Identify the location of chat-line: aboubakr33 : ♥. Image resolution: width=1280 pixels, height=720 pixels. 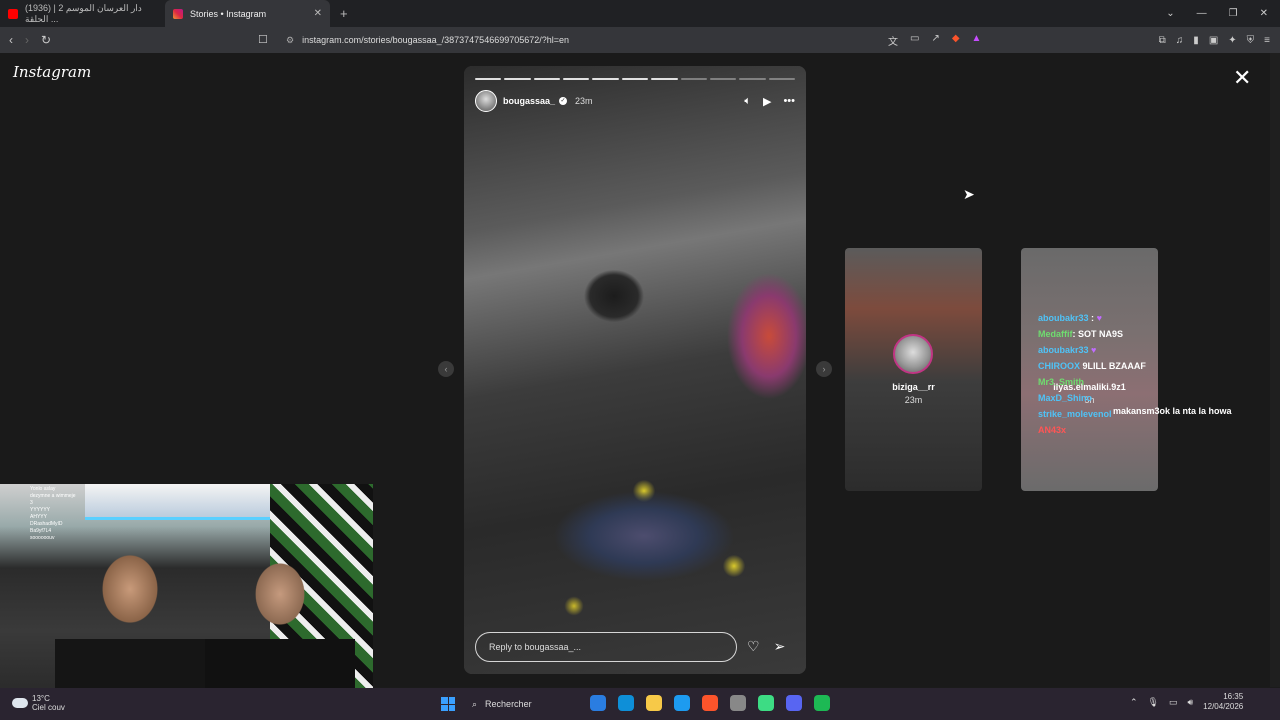
(1070, 318).